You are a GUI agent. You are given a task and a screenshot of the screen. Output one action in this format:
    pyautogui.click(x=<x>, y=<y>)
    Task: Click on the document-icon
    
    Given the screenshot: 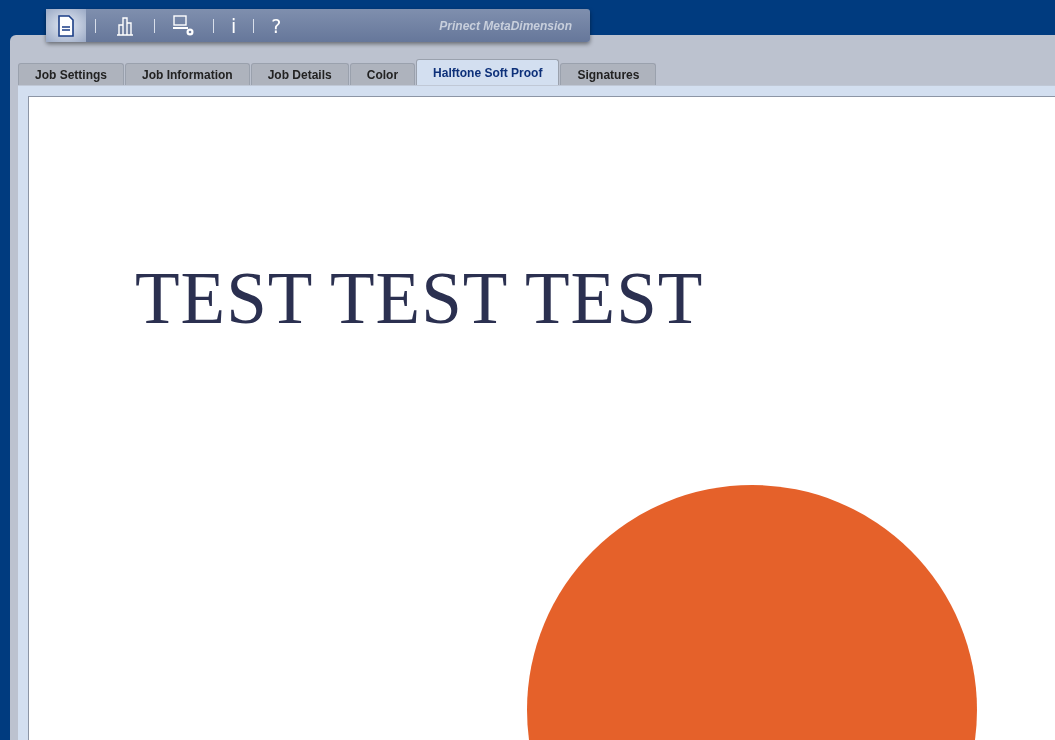 What is the action you would take?
    pyautogui.click(x=66, y=25)
    